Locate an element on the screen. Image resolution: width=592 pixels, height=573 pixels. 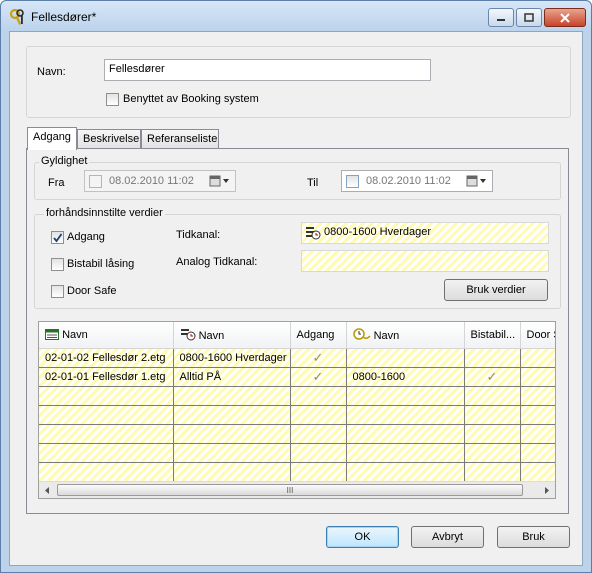
booking-label: Benyttet av Booking system is located at coordinates (191, 99).